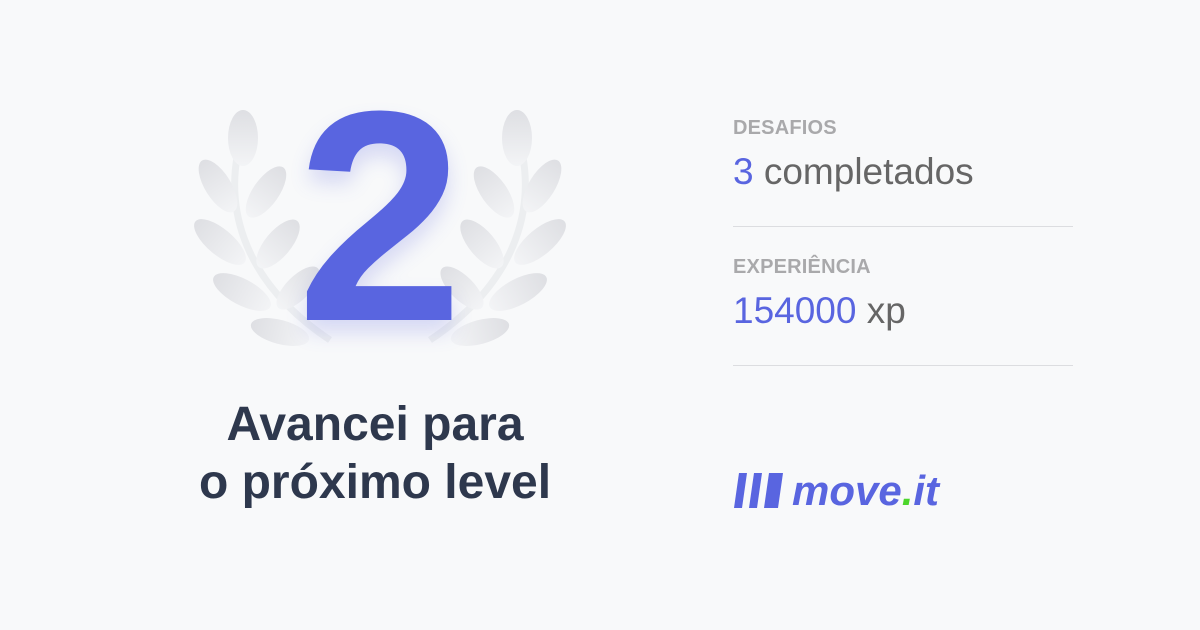 This screenshot has width=1200, height=630. Describe the element at coordinates (886, 310) in the screenshot. I see `experience-unit: xp` at that location.